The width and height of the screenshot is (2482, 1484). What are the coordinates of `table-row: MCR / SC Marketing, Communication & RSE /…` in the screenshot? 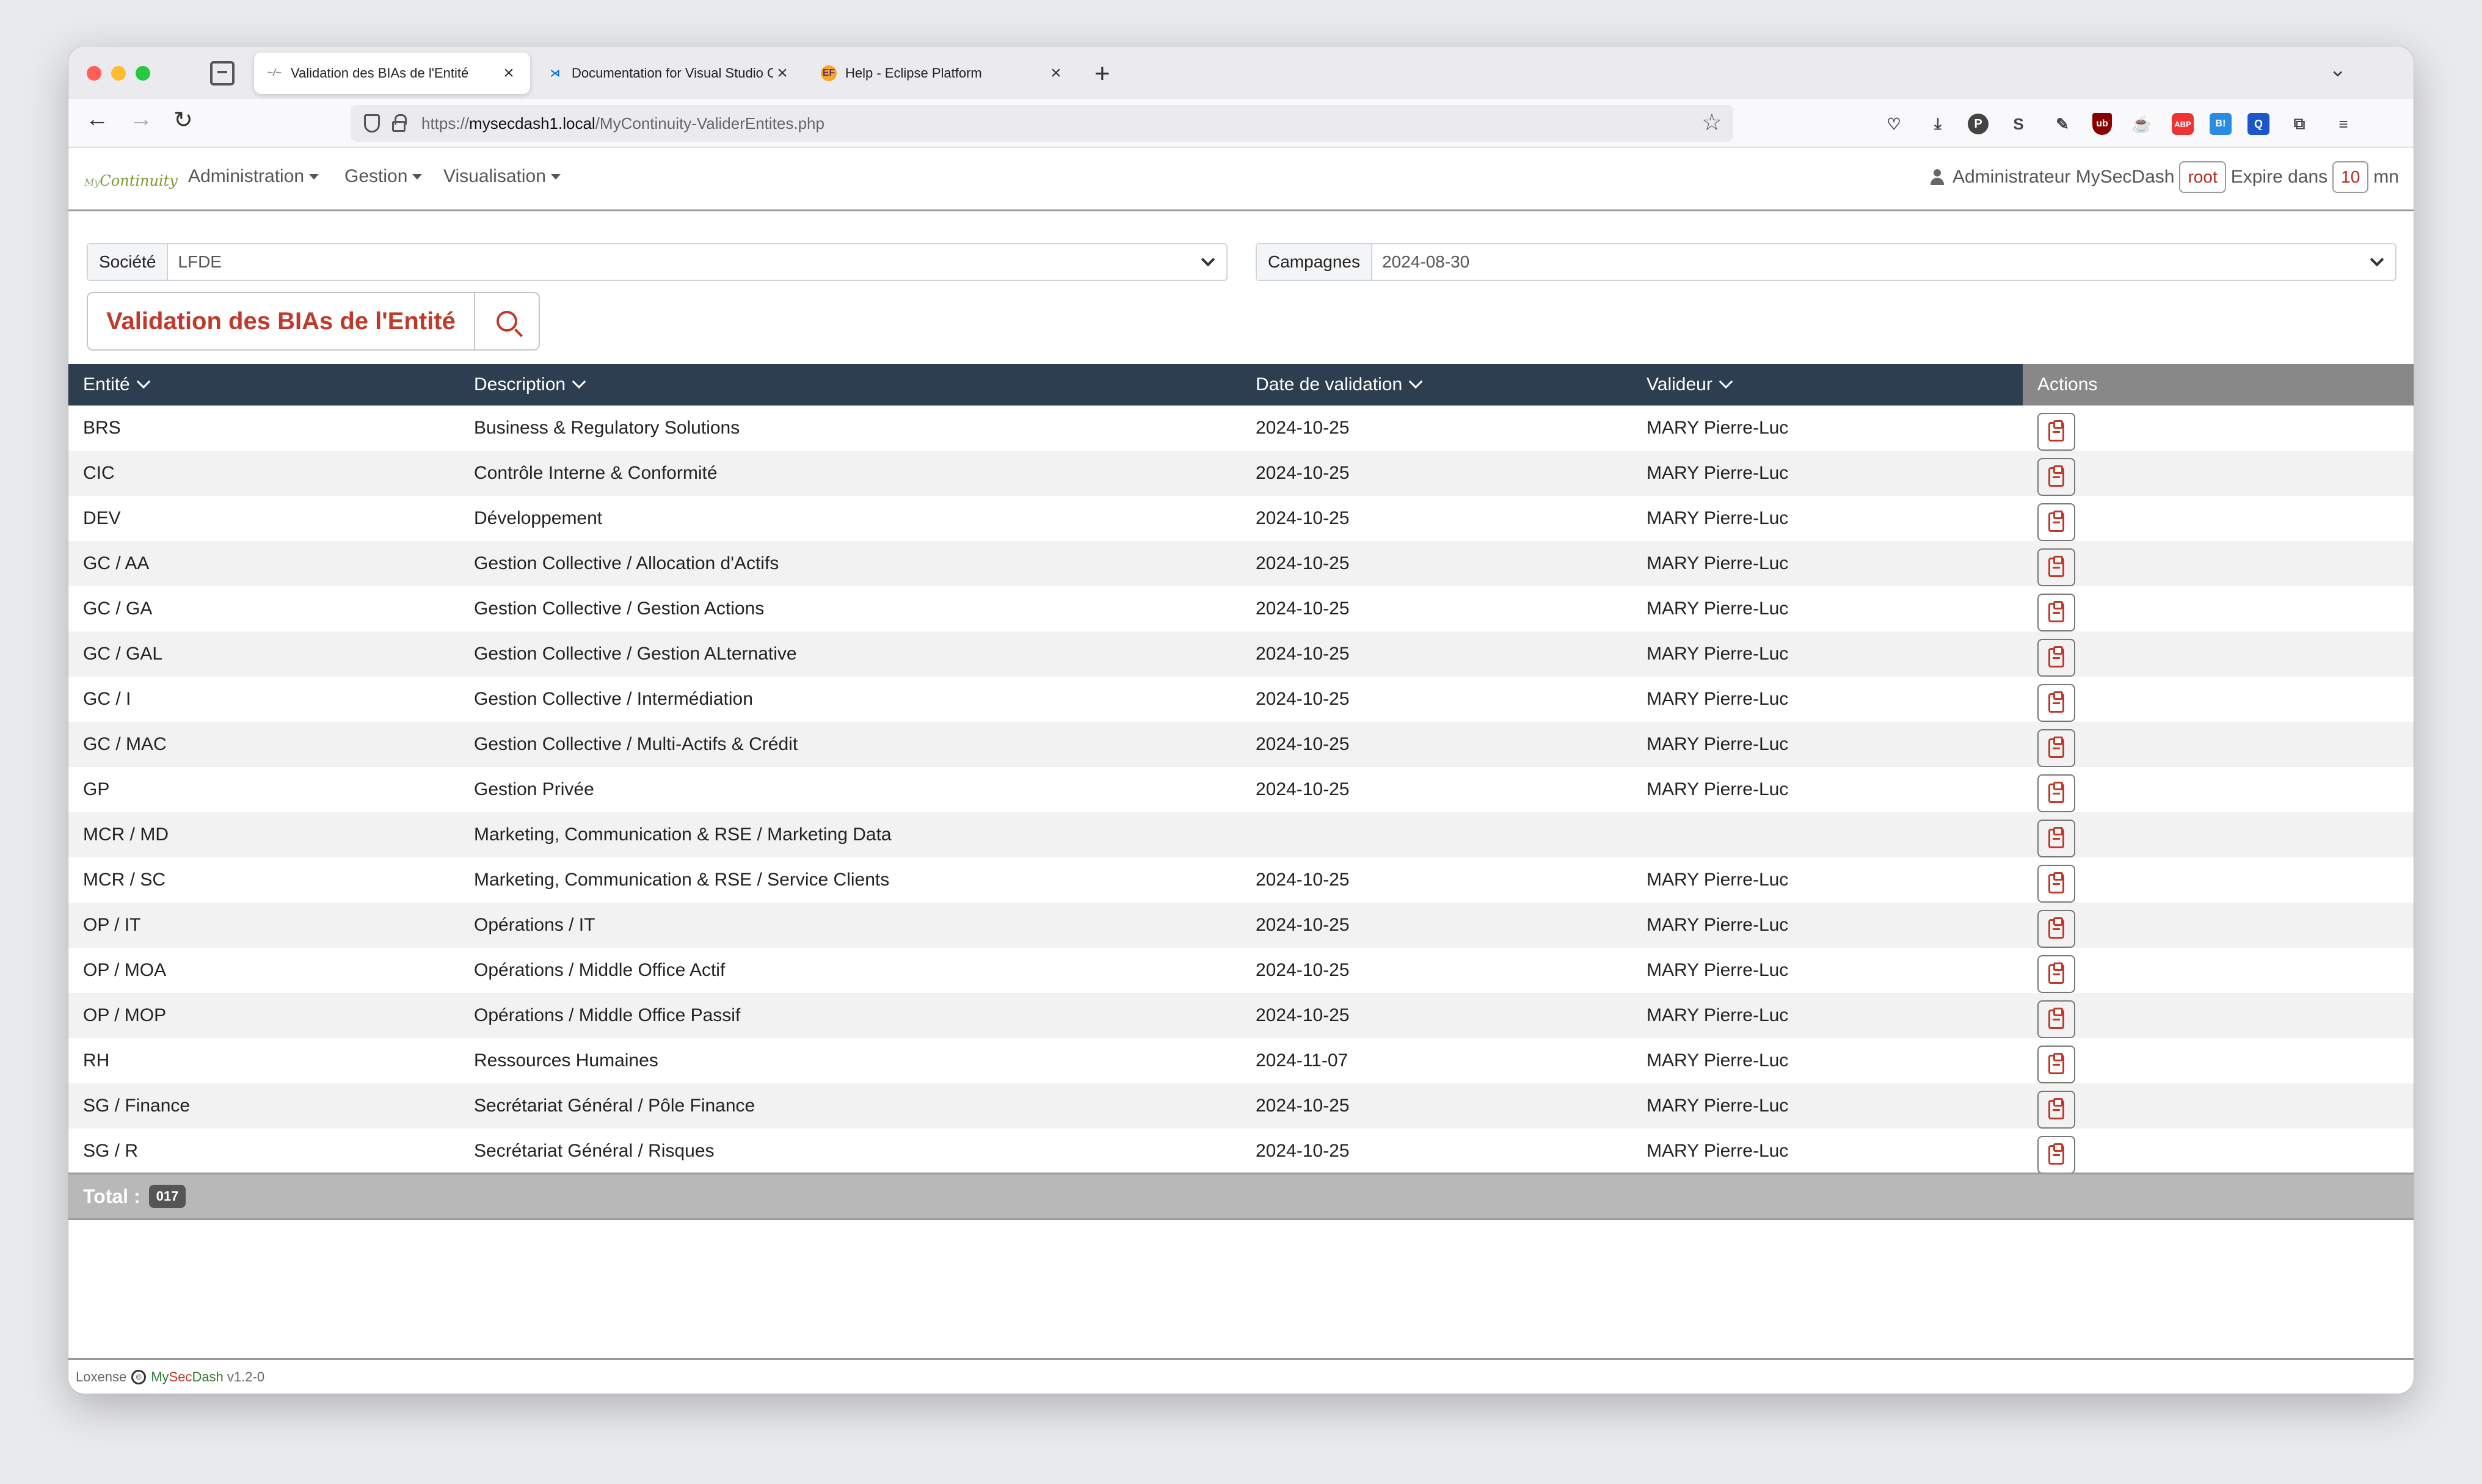 It's located at (1241, 880).